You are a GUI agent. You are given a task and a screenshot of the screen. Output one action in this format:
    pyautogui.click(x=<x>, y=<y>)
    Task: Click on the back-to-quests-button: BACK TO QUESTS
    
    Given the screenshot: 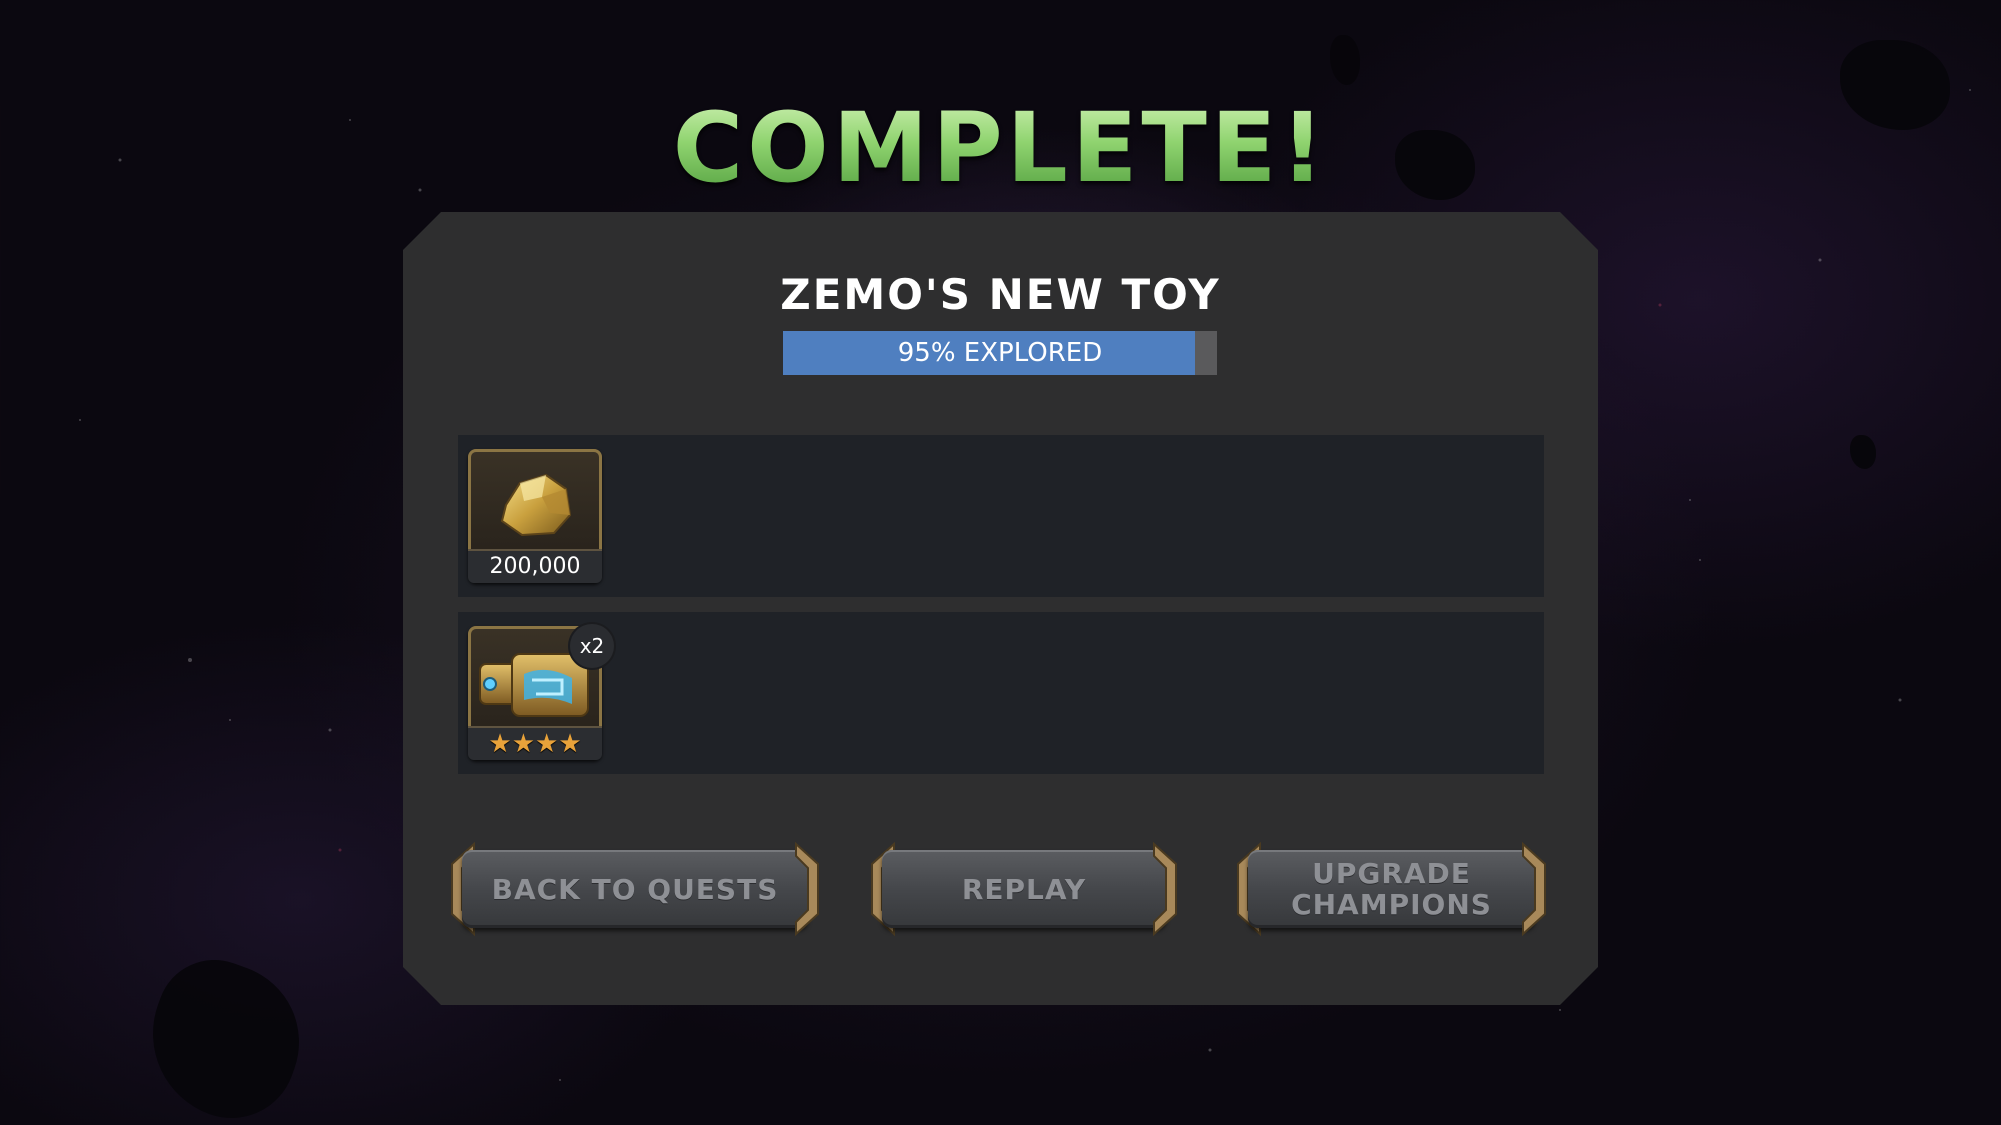 What is the action you would take?
    pyautogui.click(x=635, y=889)
    